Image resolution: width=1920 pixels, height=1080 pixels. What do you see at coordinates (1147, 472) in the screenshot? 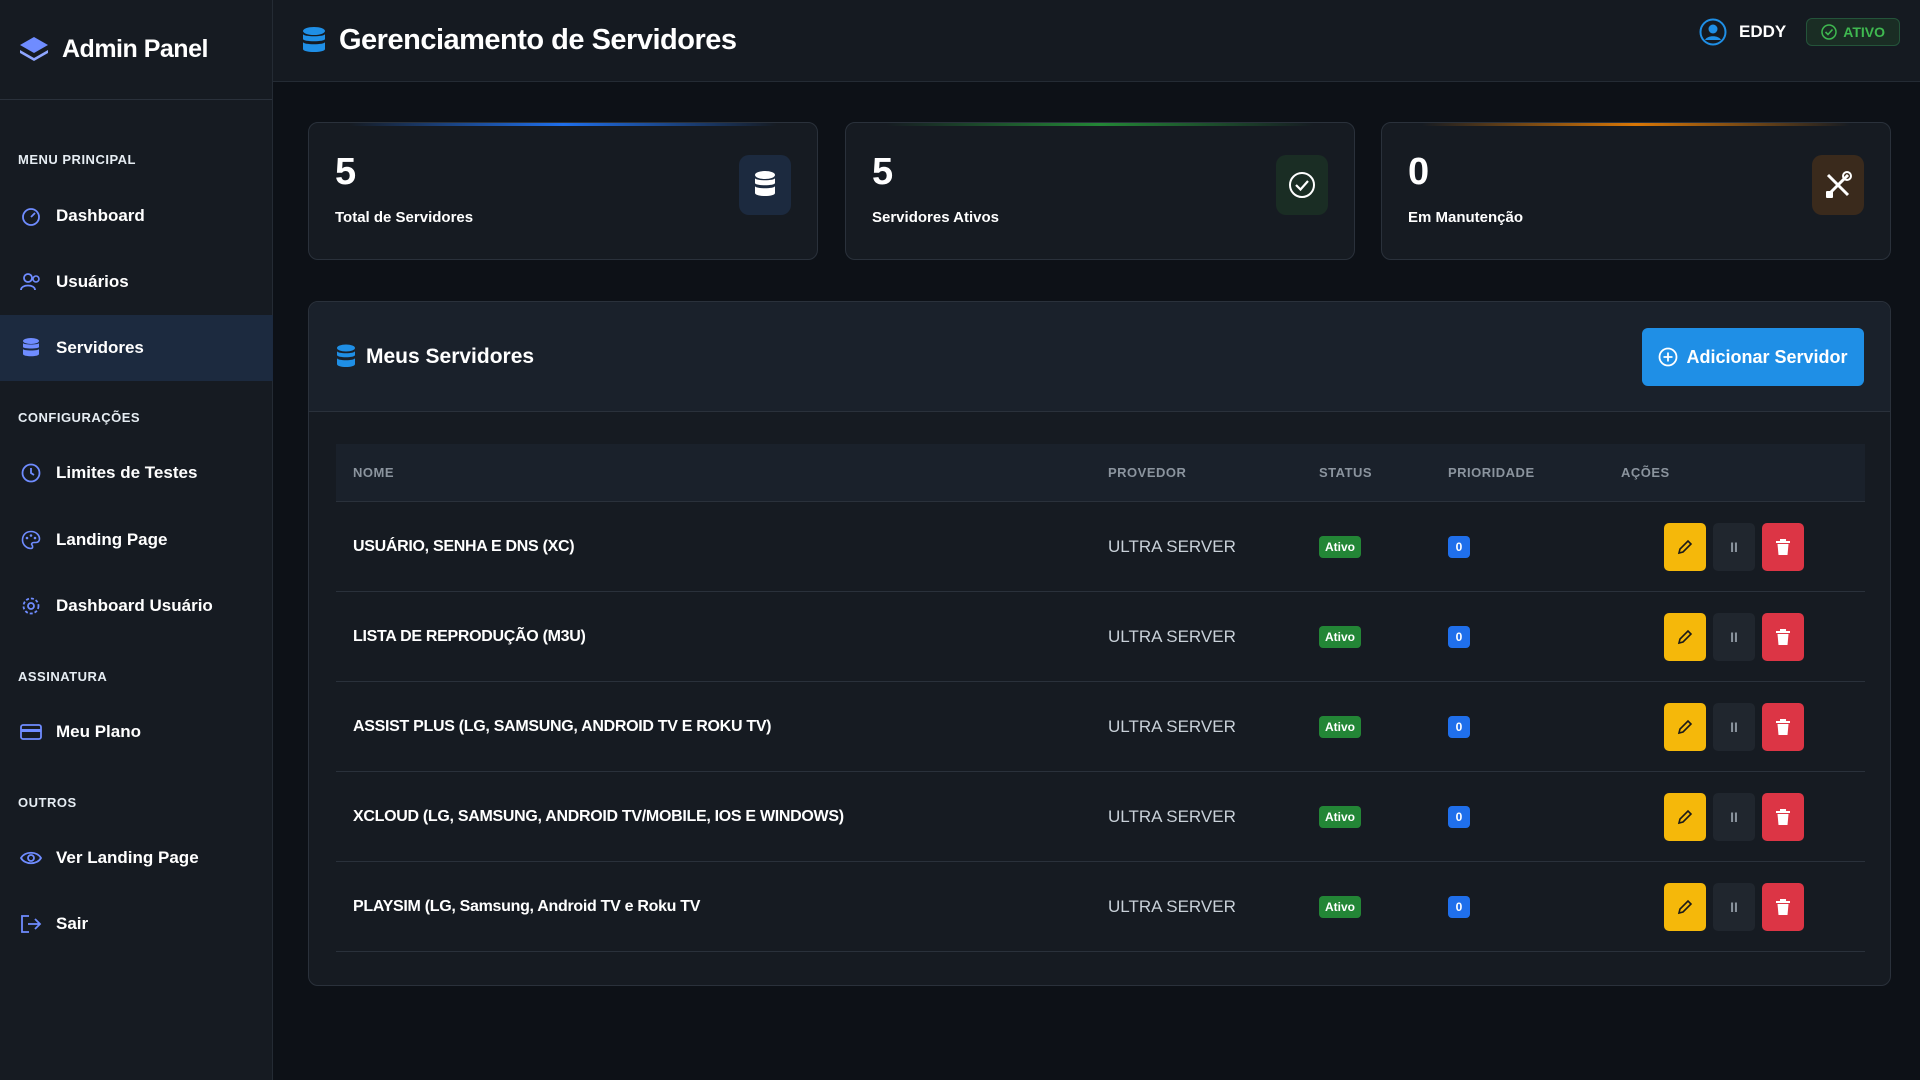
I see `column-header-provedor: PROVEDOR` at bounding box center [1147, 472].